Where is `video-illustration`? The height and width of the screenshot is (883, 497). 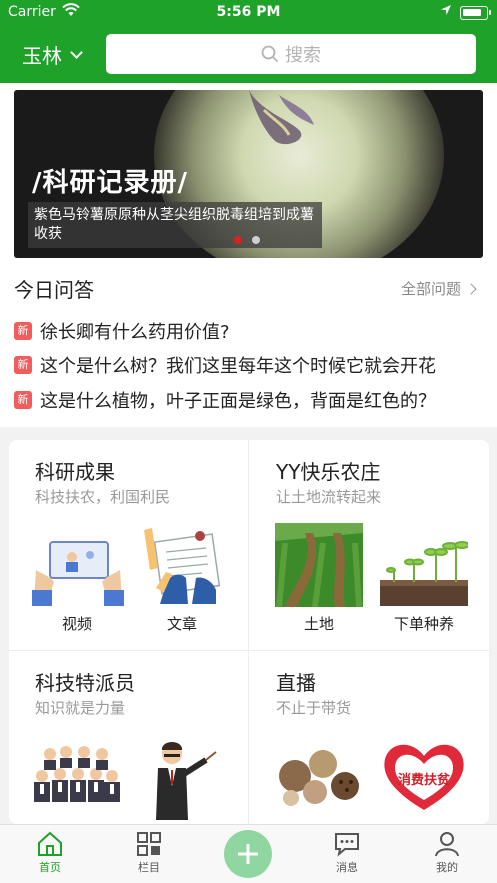 video-illustration is located at coordinates (78, 569).